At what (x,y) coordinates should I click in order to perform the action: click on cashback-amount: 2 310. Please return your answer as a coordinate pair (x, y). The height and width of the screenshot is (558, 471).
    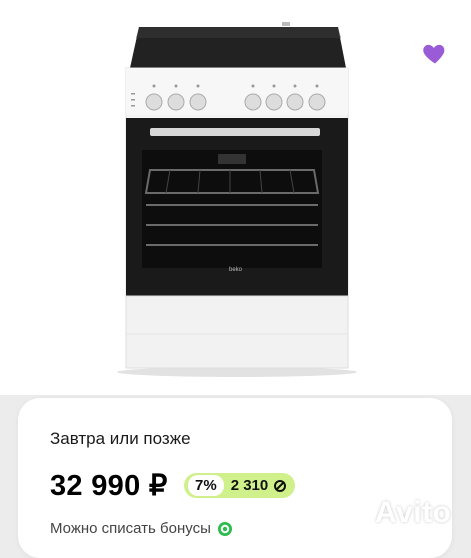
    Looking at the image, I should click on (249, 485).